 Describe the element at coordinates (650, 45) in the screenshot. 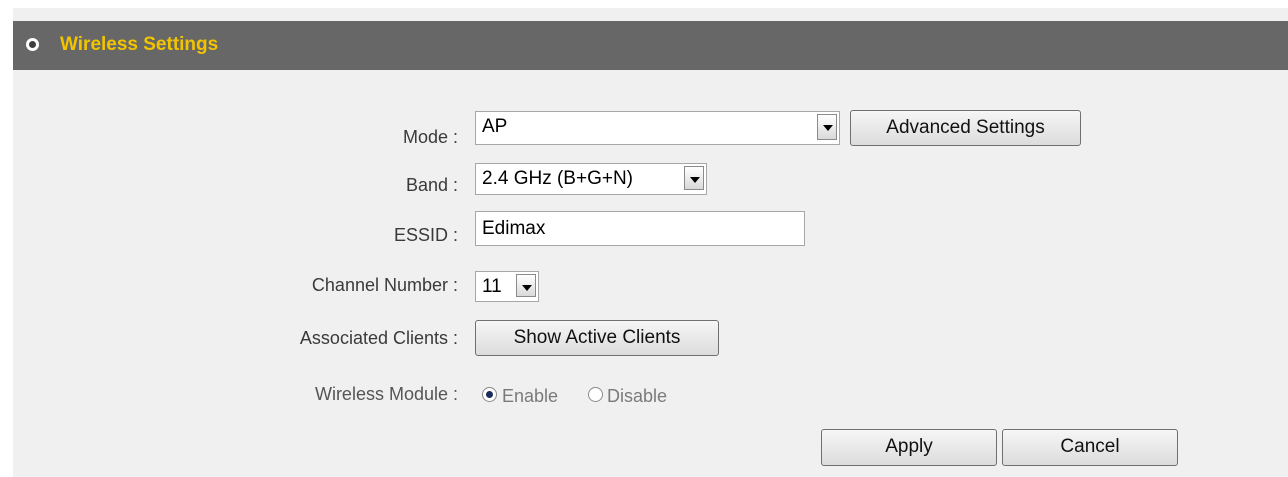

I see `section-header: Wireless Settings` at that location.